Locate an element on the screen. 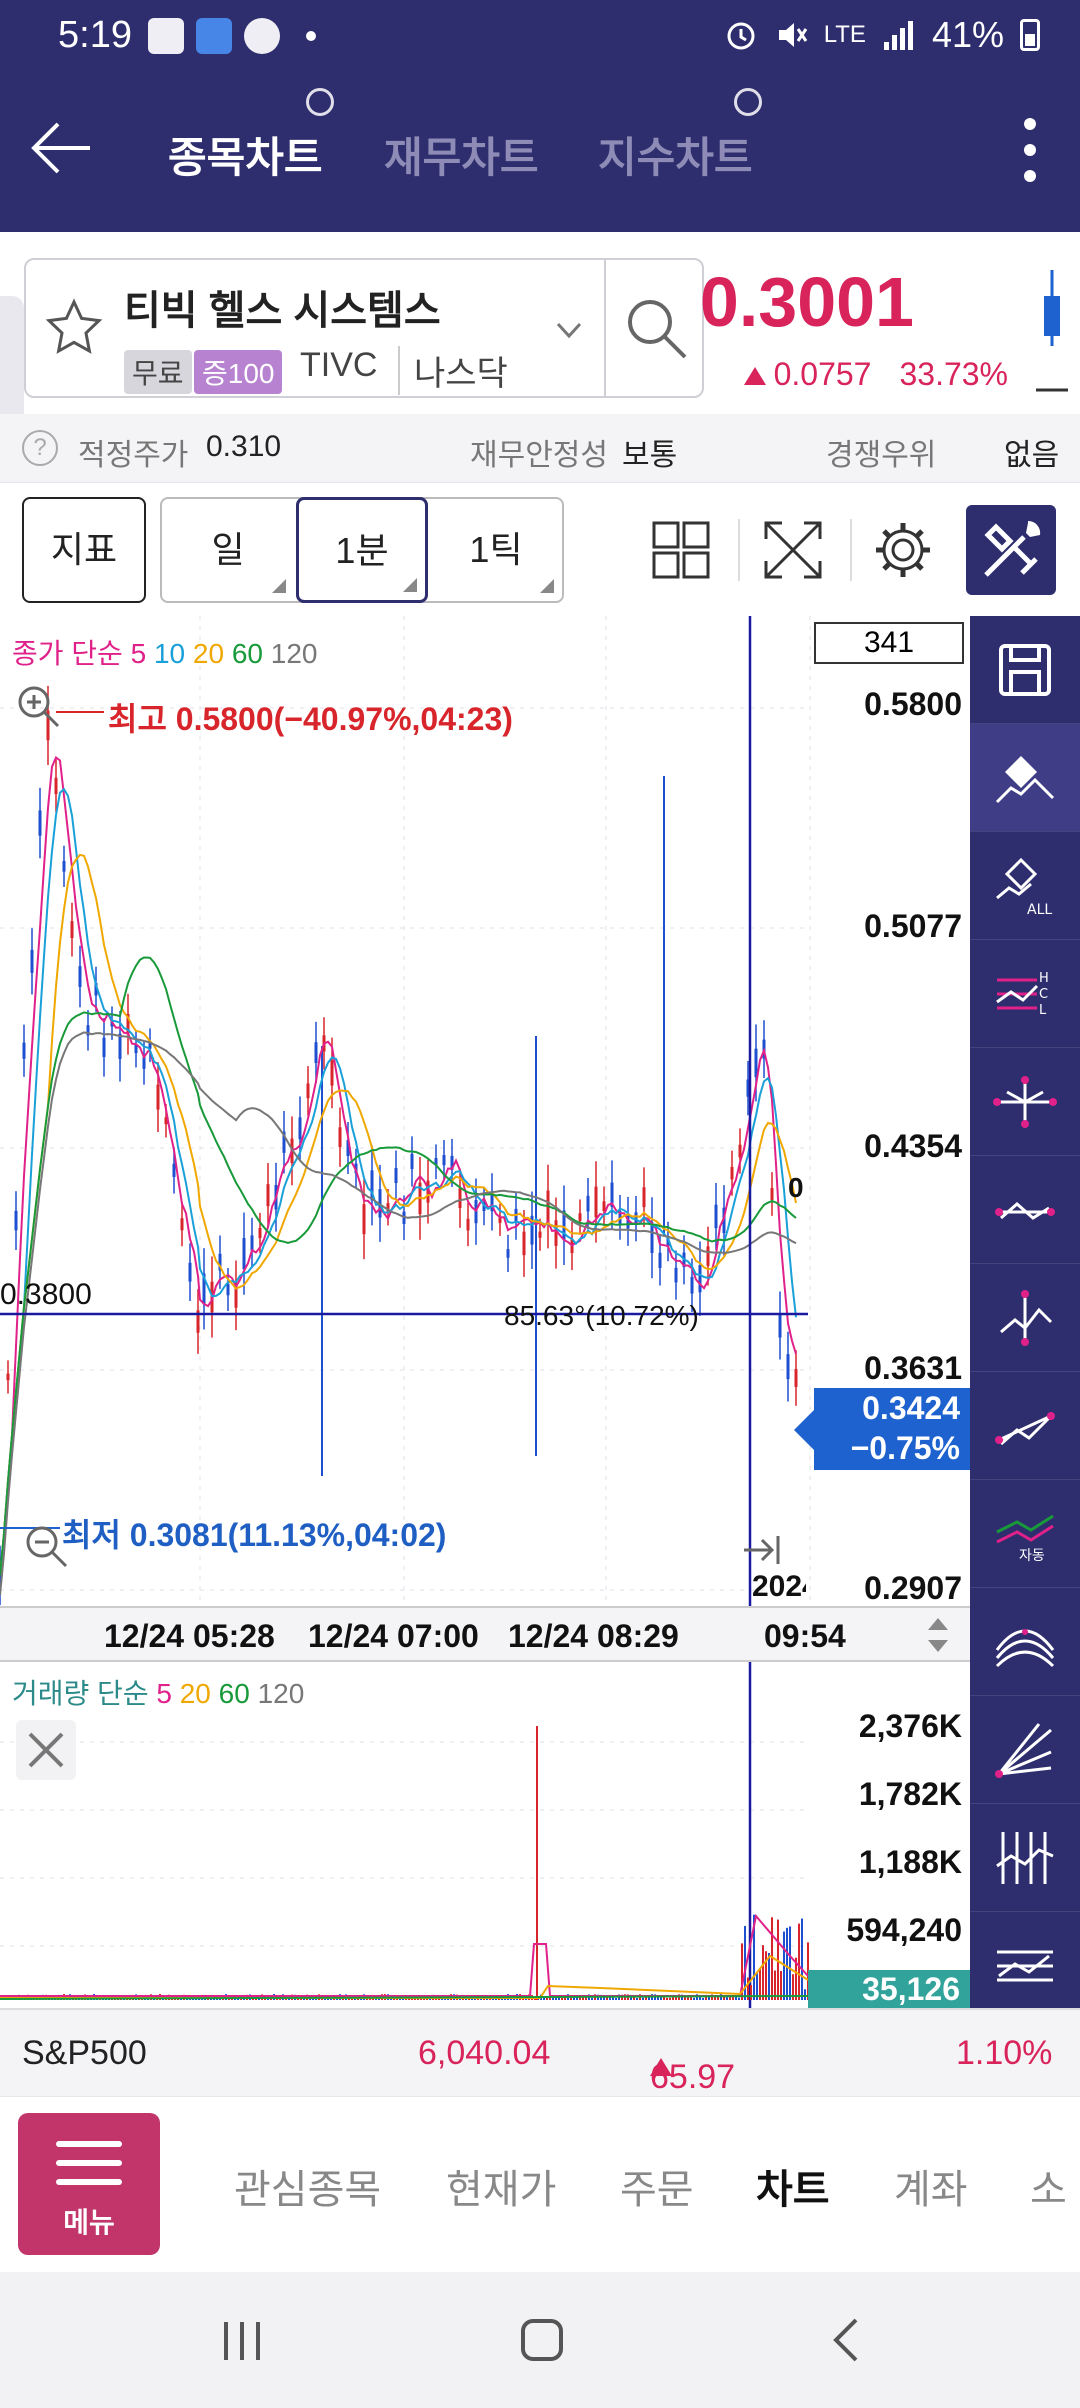  stock-selector: 티빅 헬스 시스템스 무료 증100 TIVC 나스닥 is located at coordinates (364, 328).